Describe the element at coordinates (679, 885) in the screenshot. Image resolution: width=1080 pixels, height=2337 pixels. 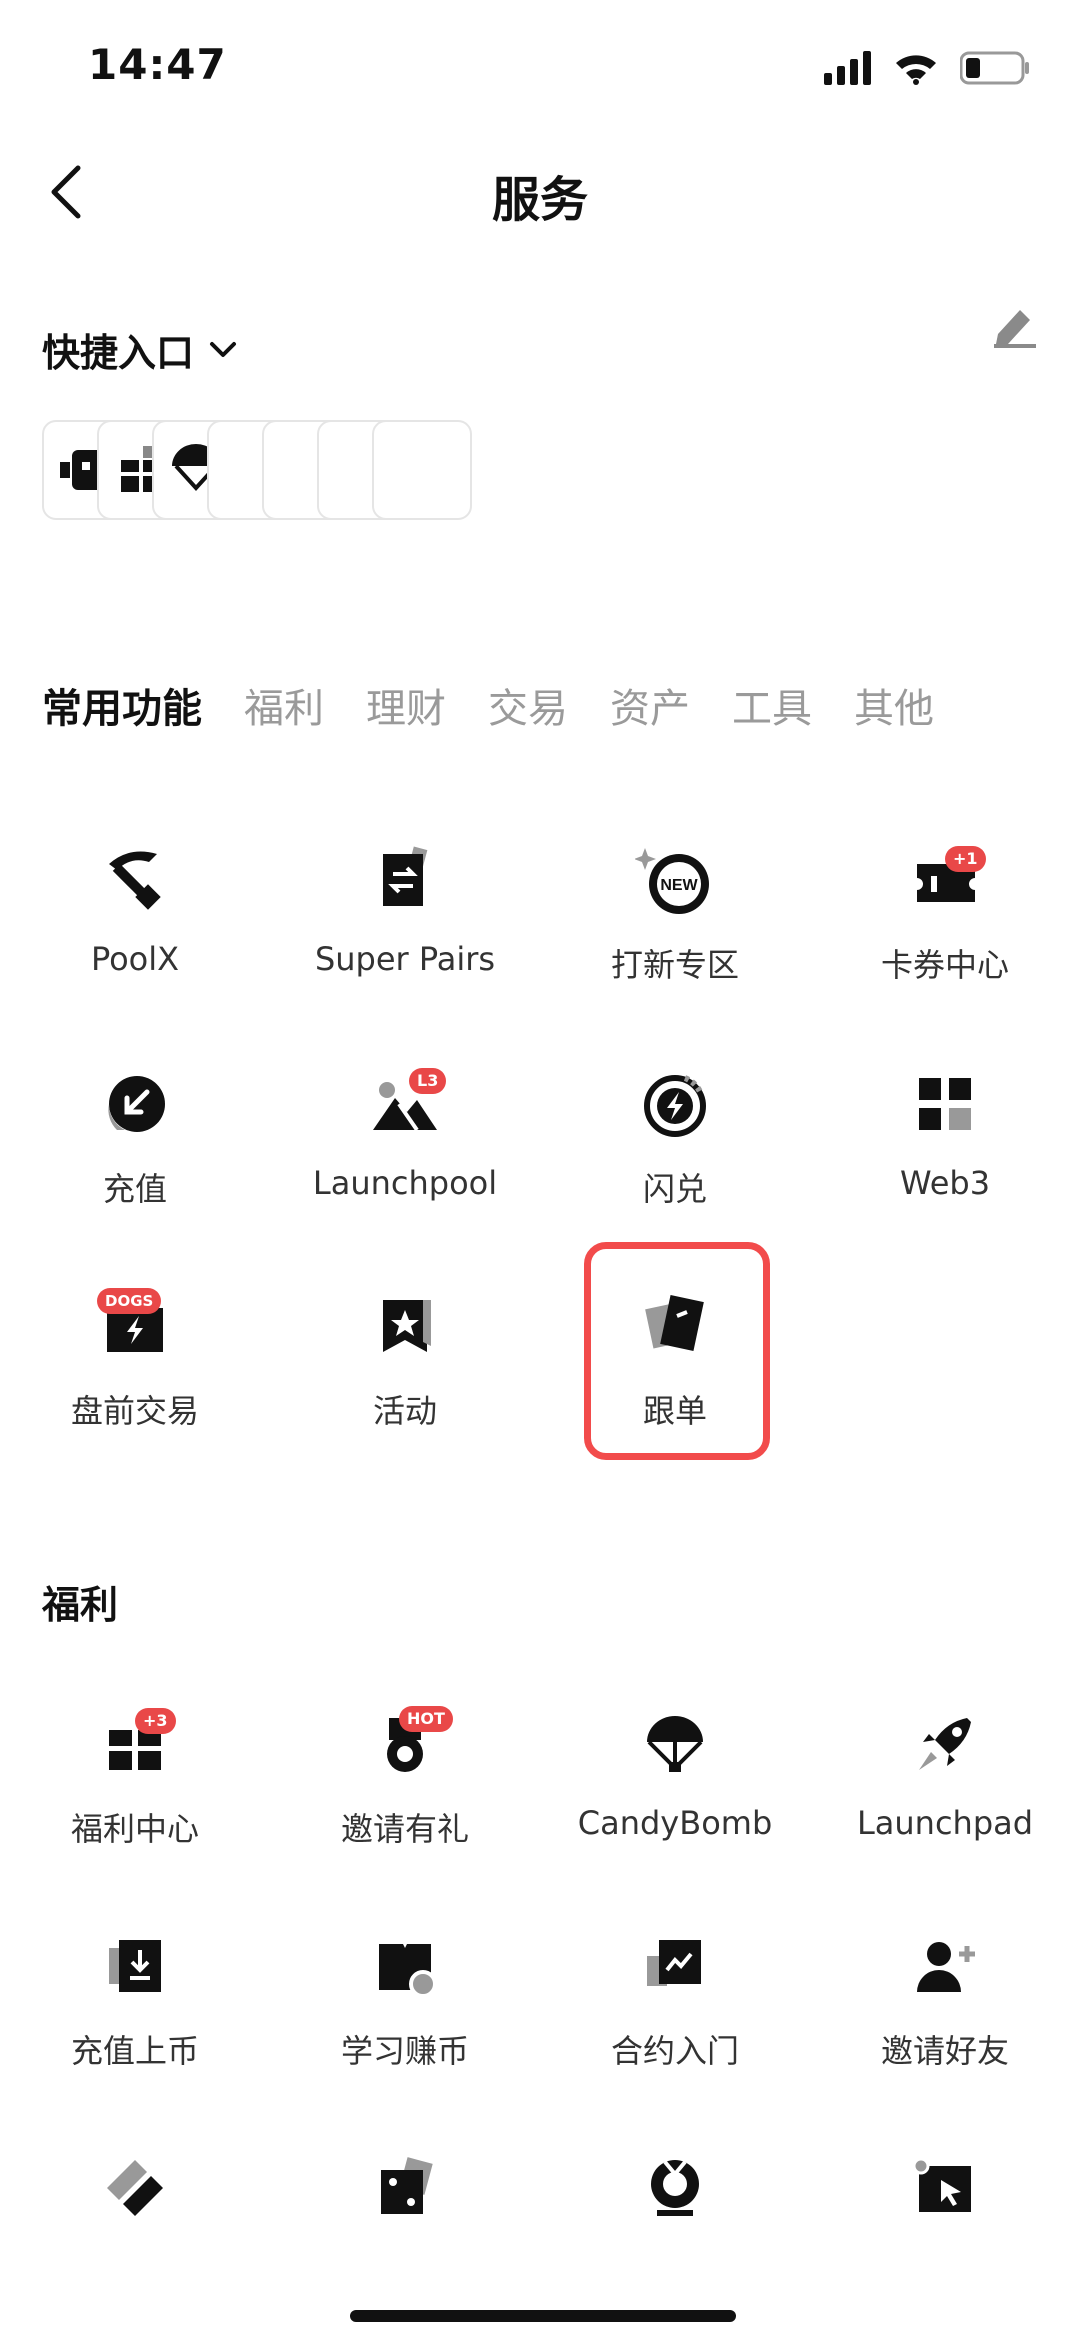
I see `svg-text: NEW` at that location.